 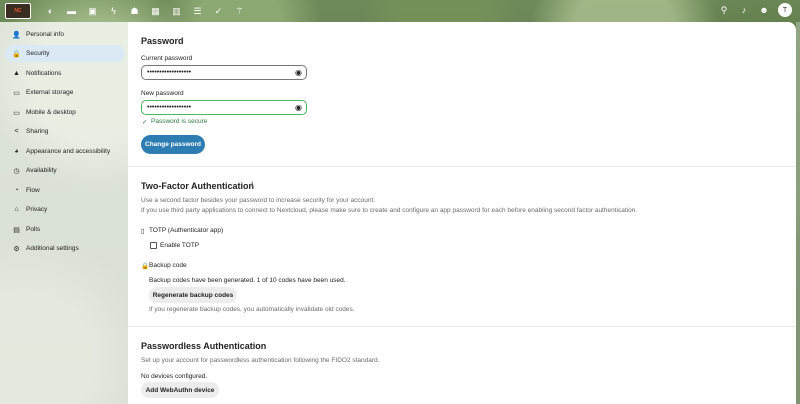 I want to click on deck-icon: ☰, so click(x=197, y=11).